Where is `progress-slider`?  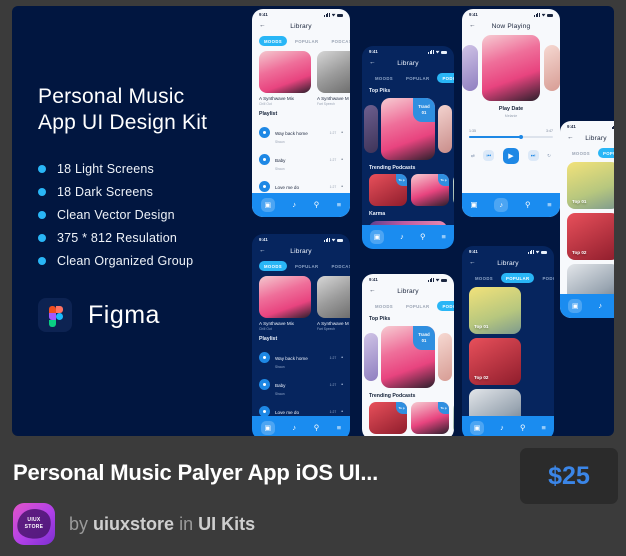
progress-slider is located at coordinates (511, 136).